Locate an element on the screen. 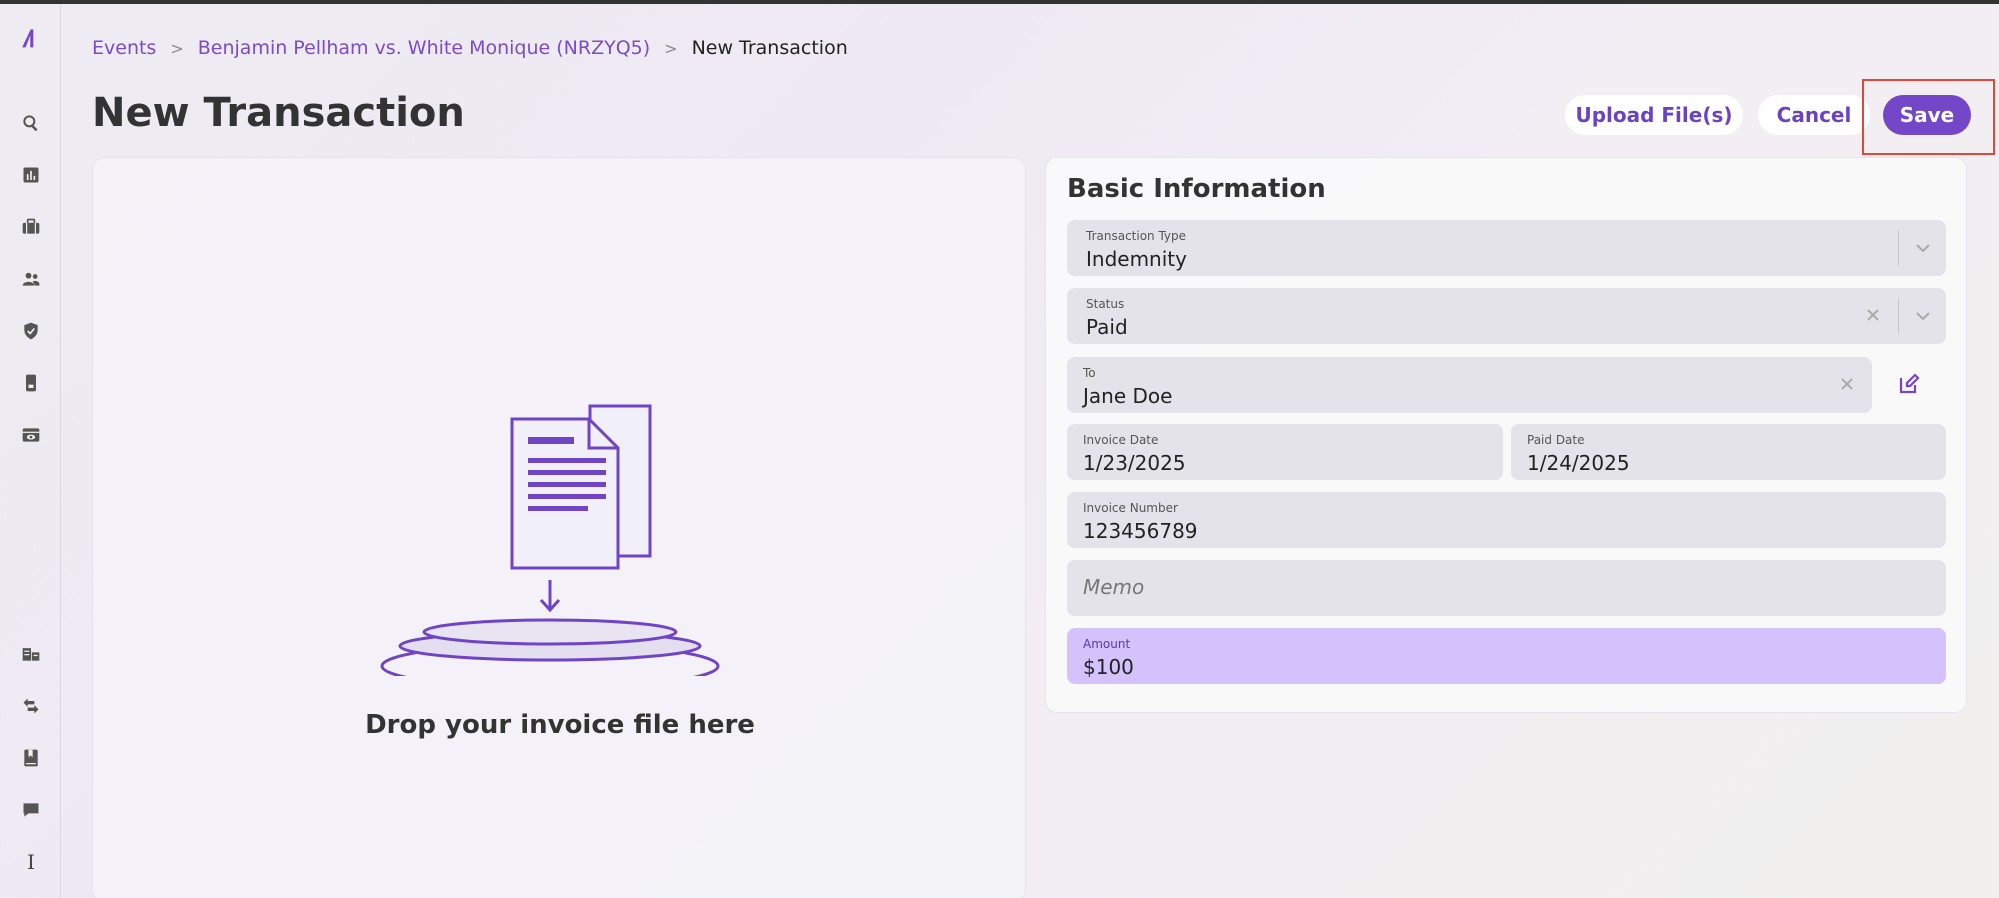 Image resolution: width=1999 pixels, height=898 pixels. upload-files-button: Upload File(s) is located at coordinates (1654, 115).